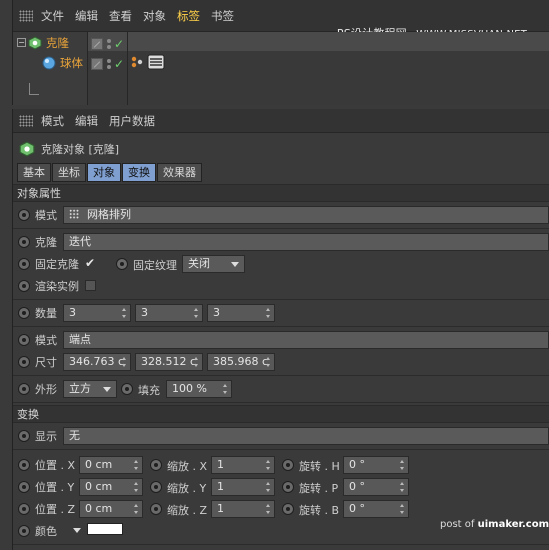 This screenshot has width=549, height=550. Describe the element at coordinates (154, 16) in the screenshot. I see `menu-object: 对象` at that location.